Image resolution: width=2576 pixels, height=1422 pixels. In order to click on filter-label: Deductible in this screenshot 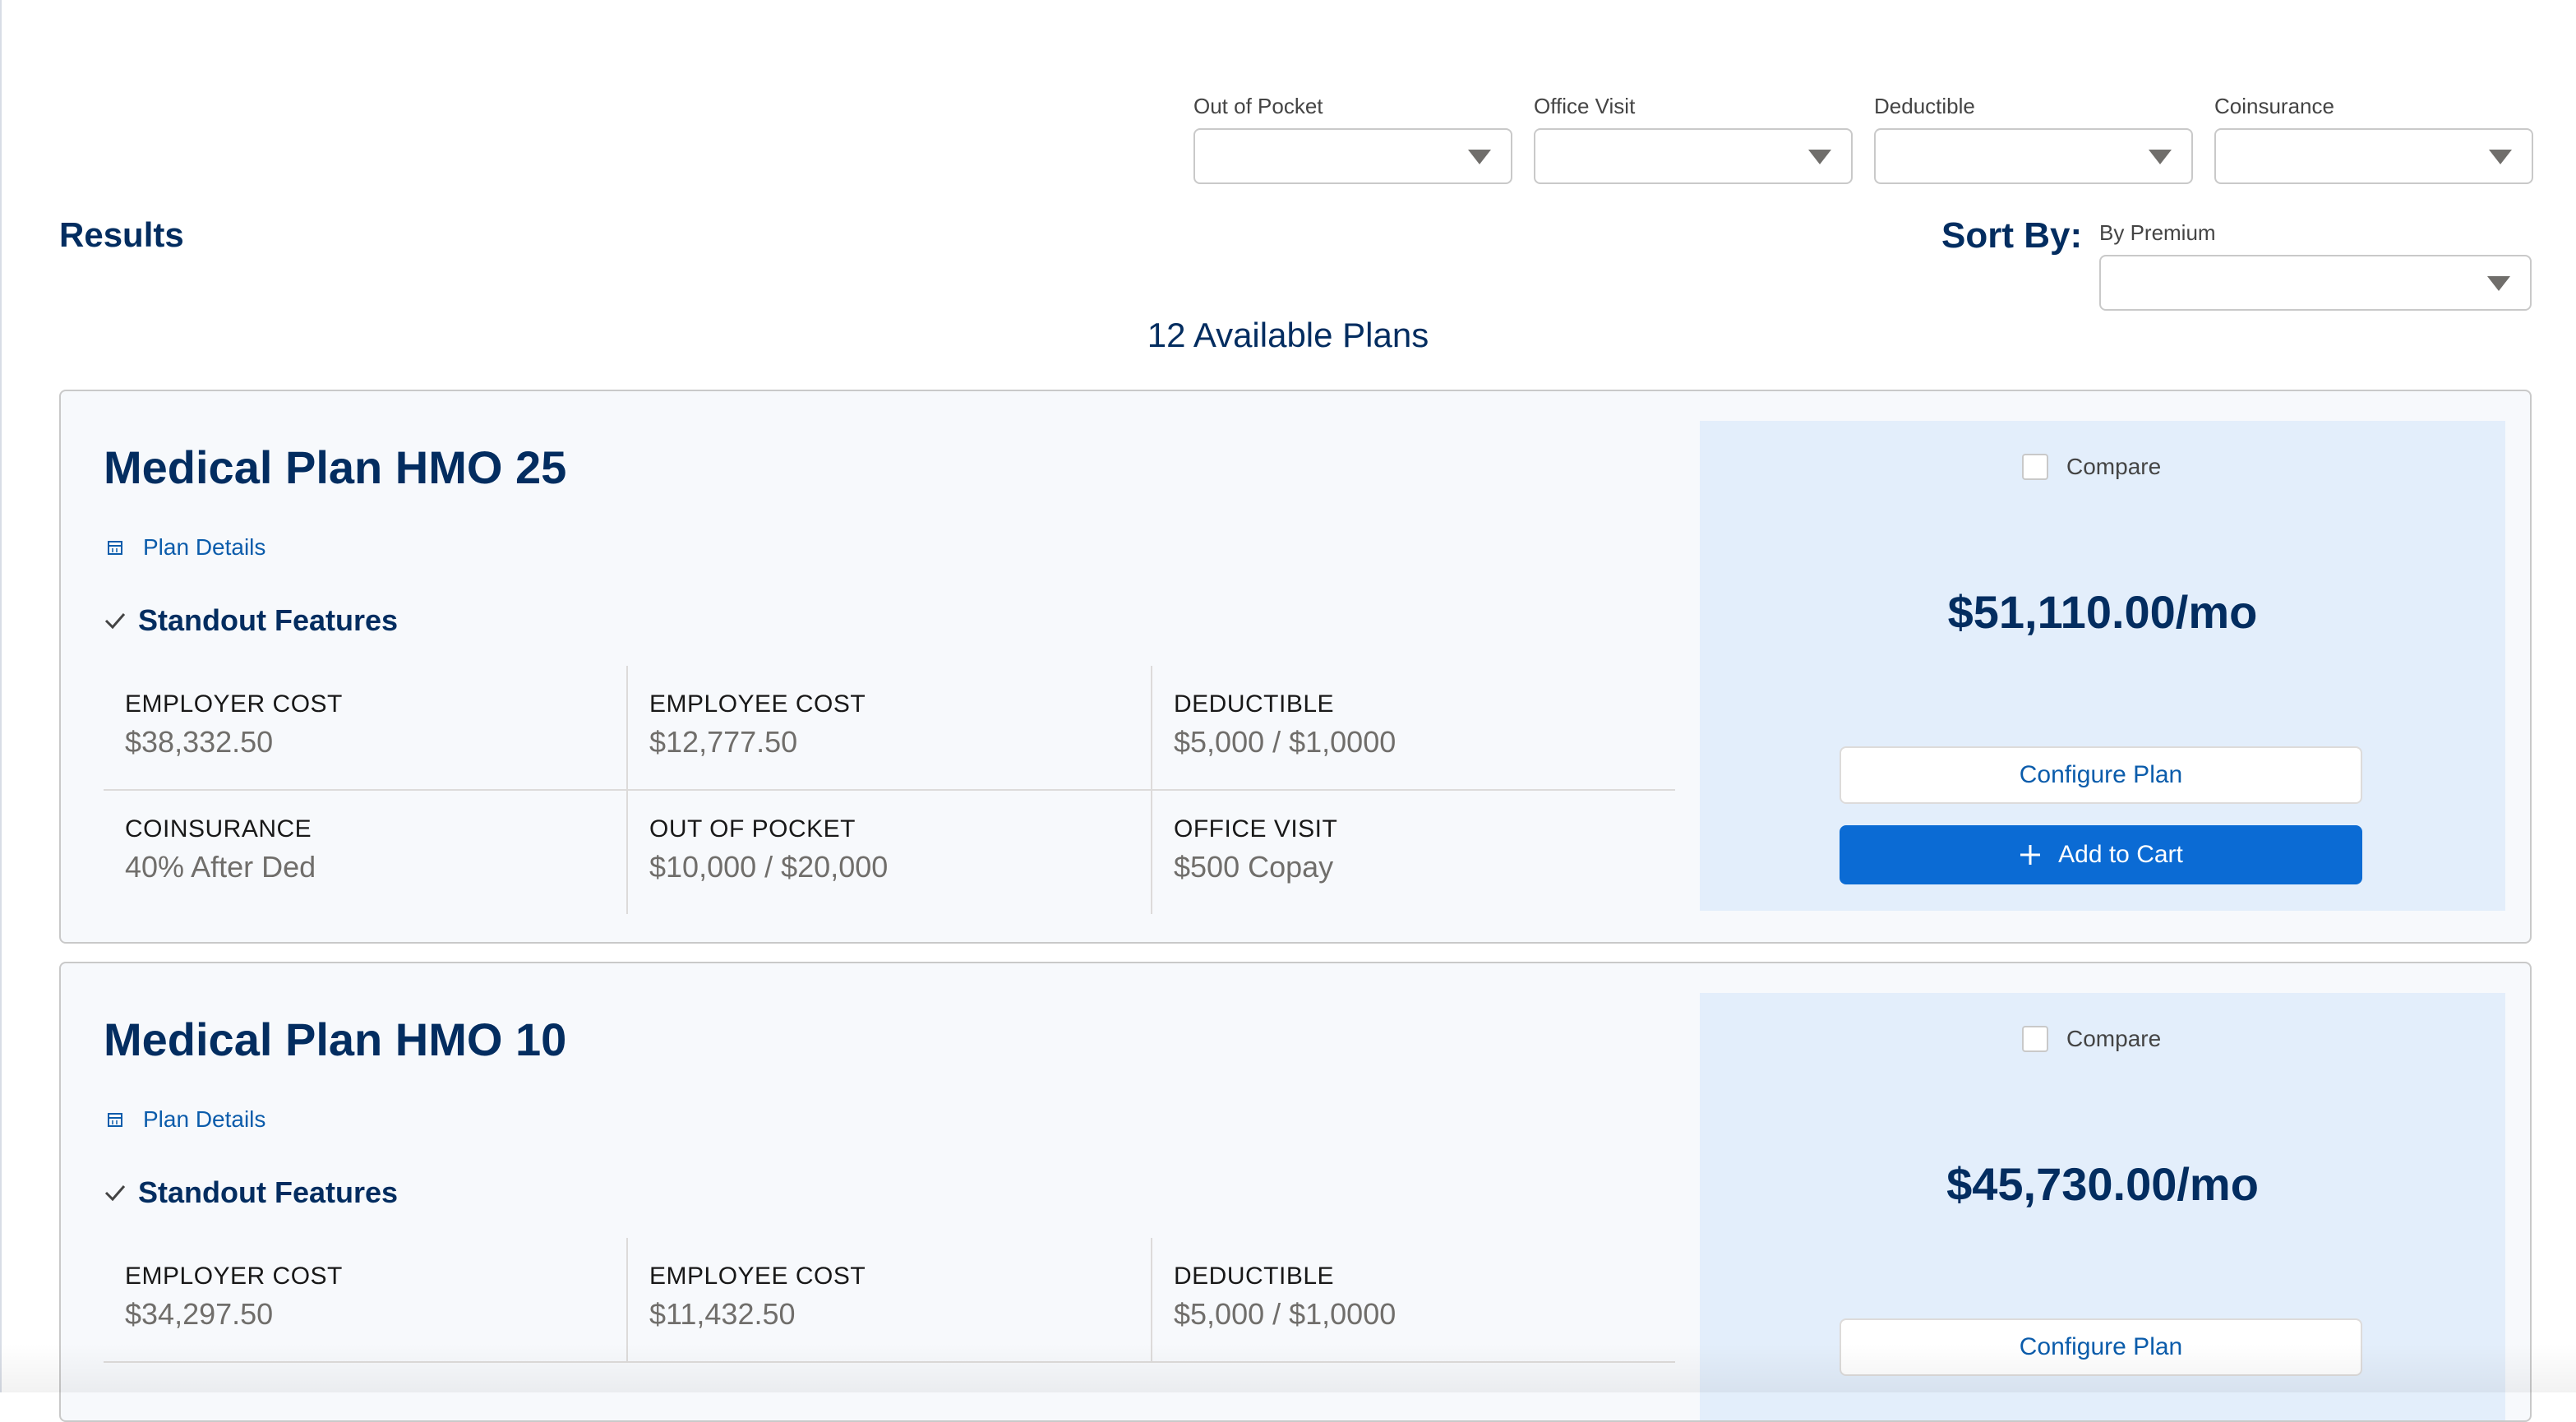, I will do `click(1924, 106)`.